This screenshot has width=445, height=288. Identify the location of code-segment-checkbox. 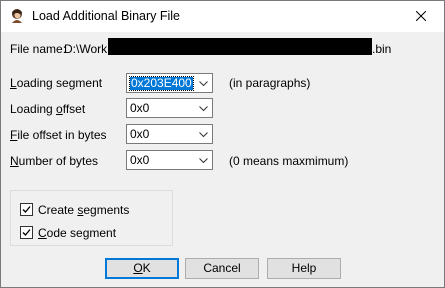
(26, 232).